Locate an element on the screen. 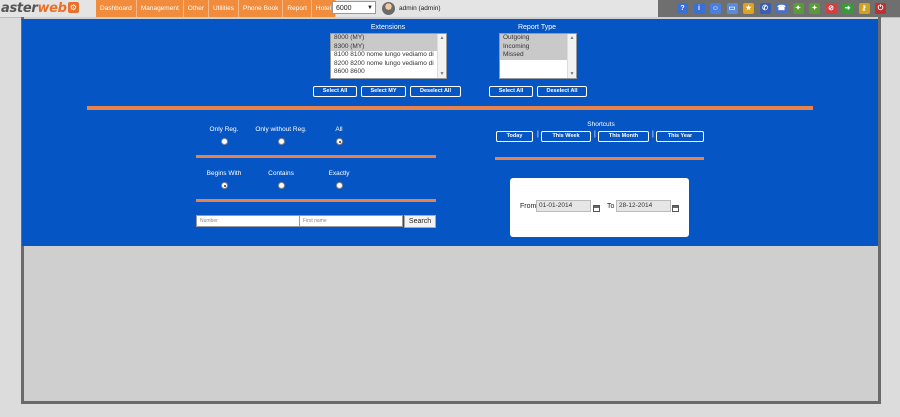 This screenshot has width=900, height=417. number-input: Number is located at coordinates (248, 221).